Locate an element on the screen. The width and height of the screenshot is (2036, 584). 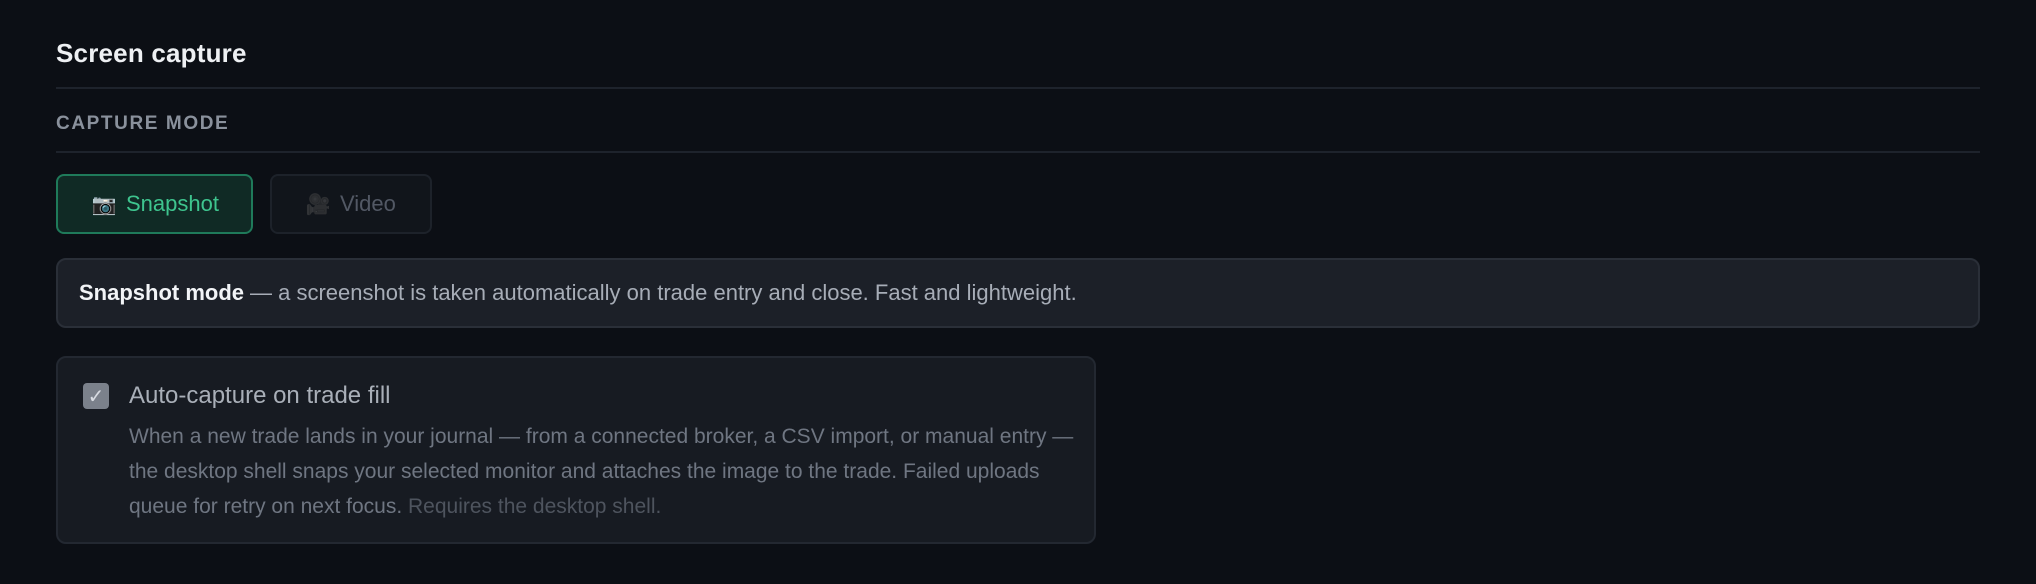
capture-mode-heading: CAPTURE MODE is located at coordinates (143, 123).